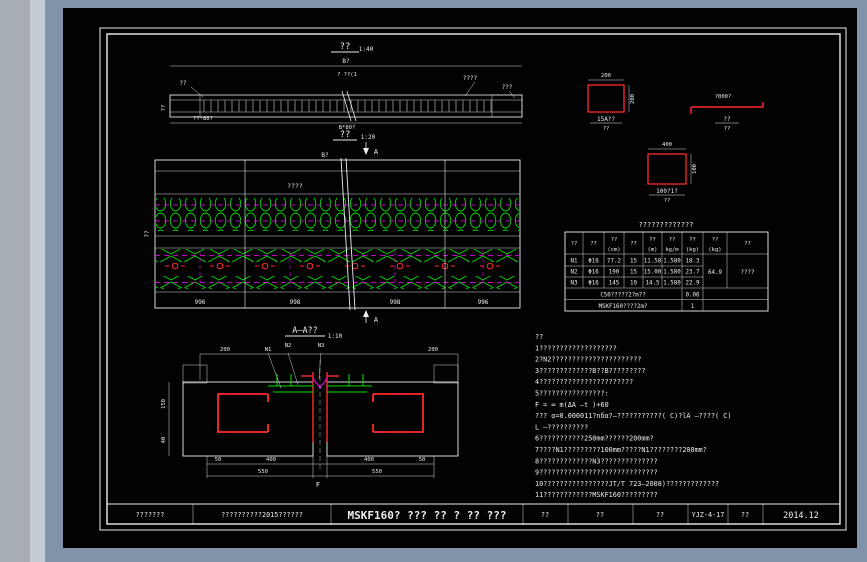  I want to click on scale-label: 1:10, so click(335, 336).